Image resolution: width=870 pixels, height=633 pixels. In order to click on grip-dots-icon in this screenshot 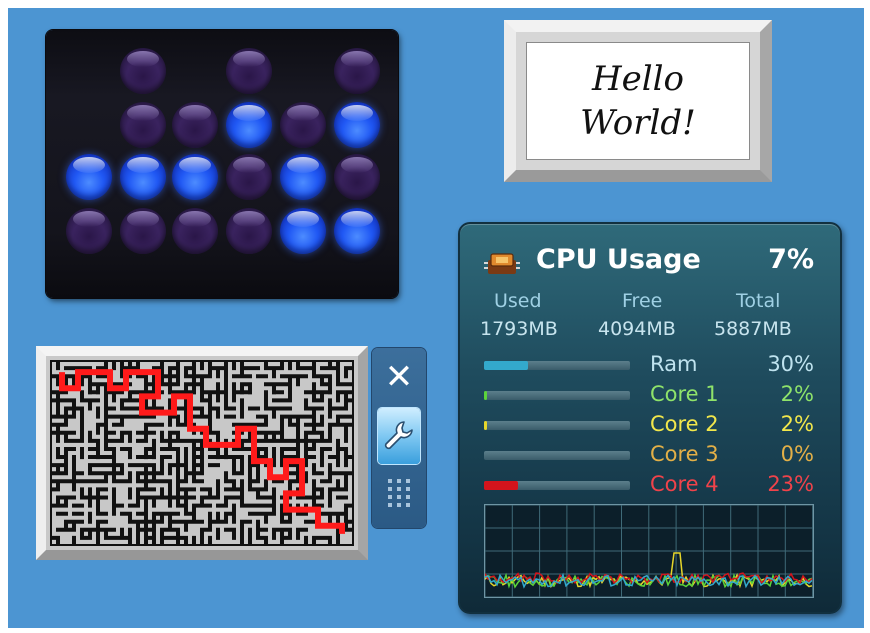, I will do `click(399, 493)`.